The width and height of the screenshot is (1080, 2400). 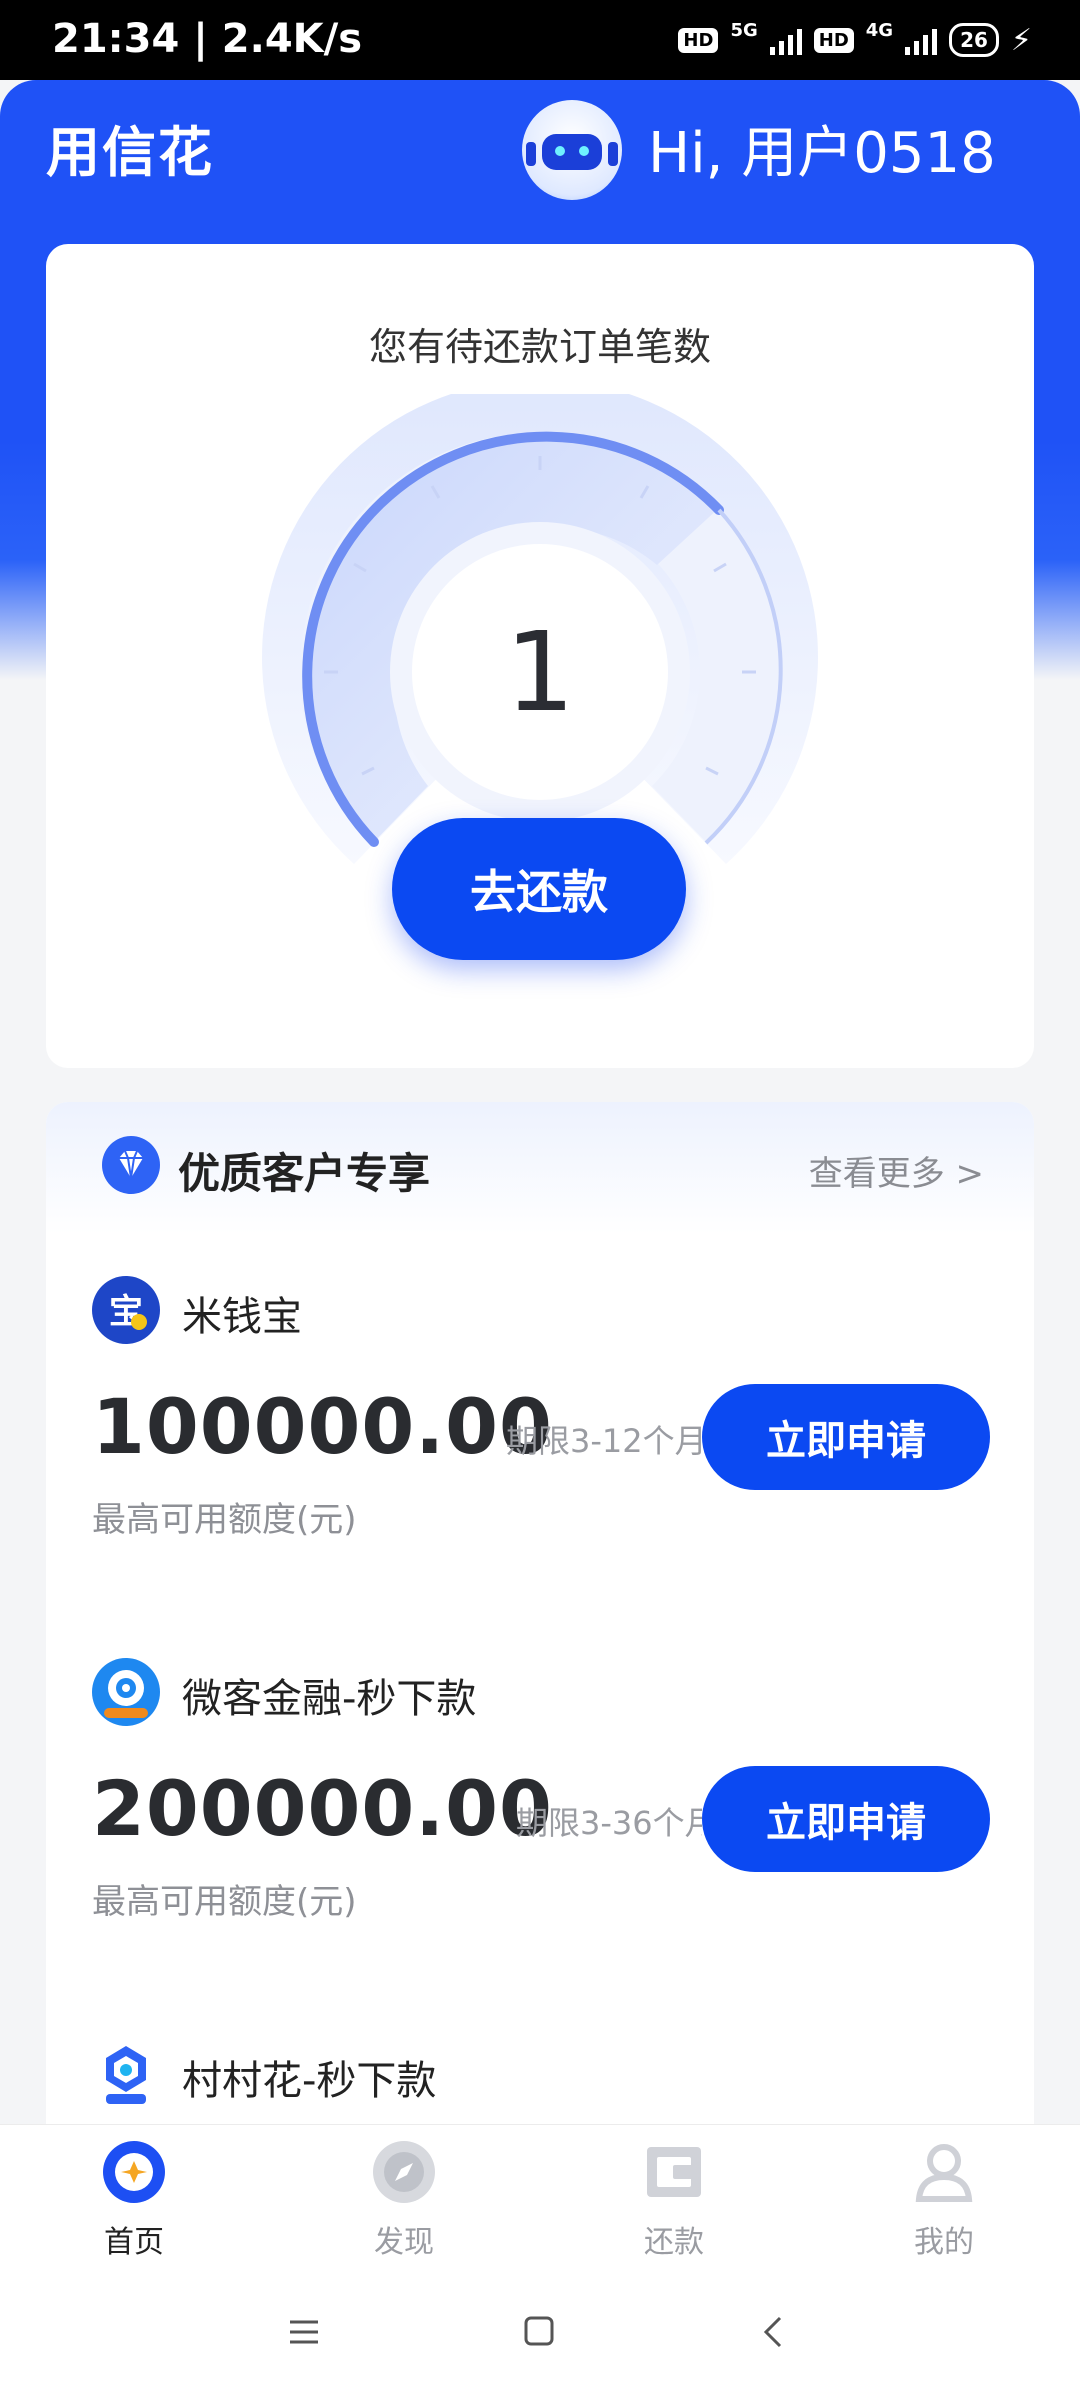 I want to click on product-max-amount: 200000.00, so click(x=322, y=1808).